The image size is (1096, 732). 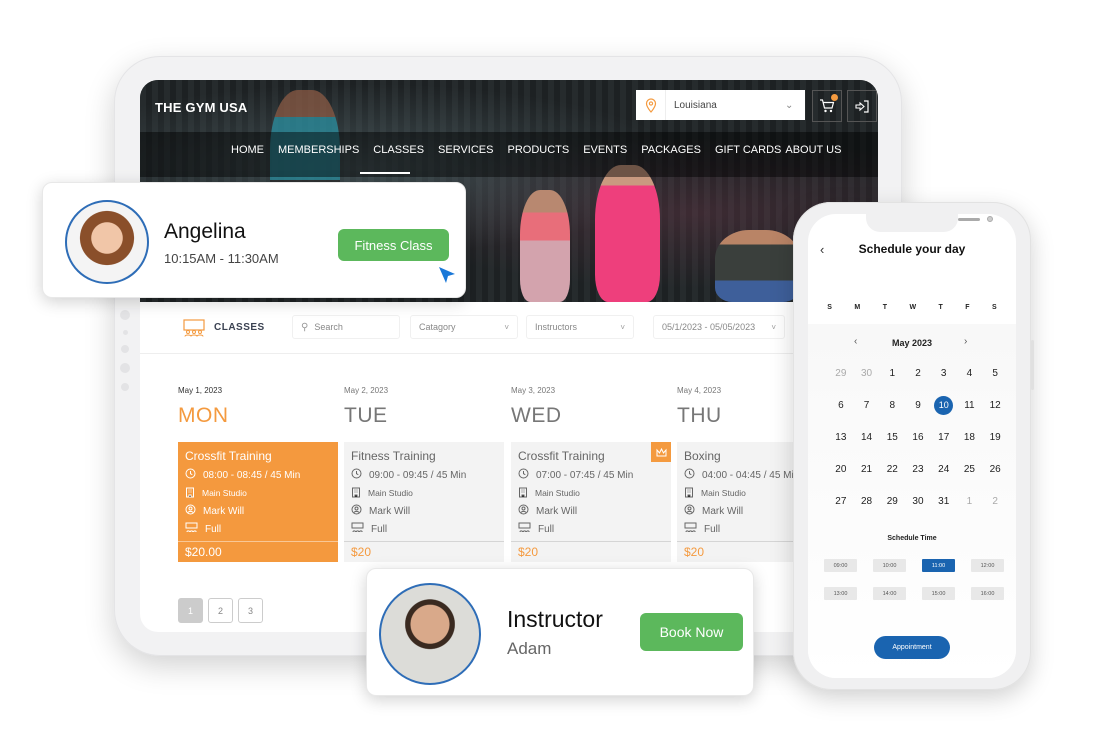 What do you see at coordinates (398, 150) in the screenshot?
I see `nav-classes: CLASSES` at bounding box center [398, 150].